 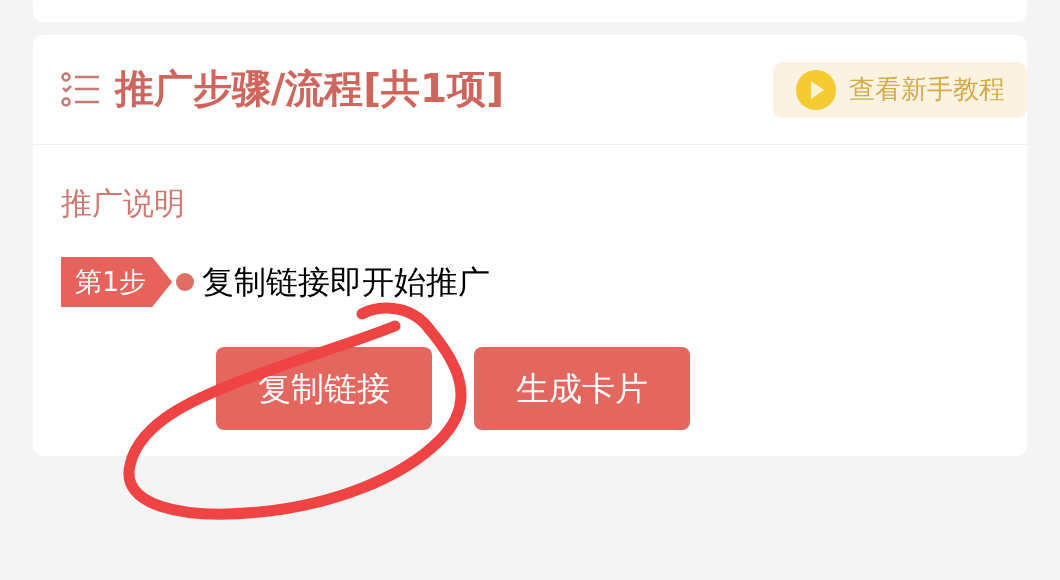 I want to click on description-label: 推广说明, so click(x=123, y=203).